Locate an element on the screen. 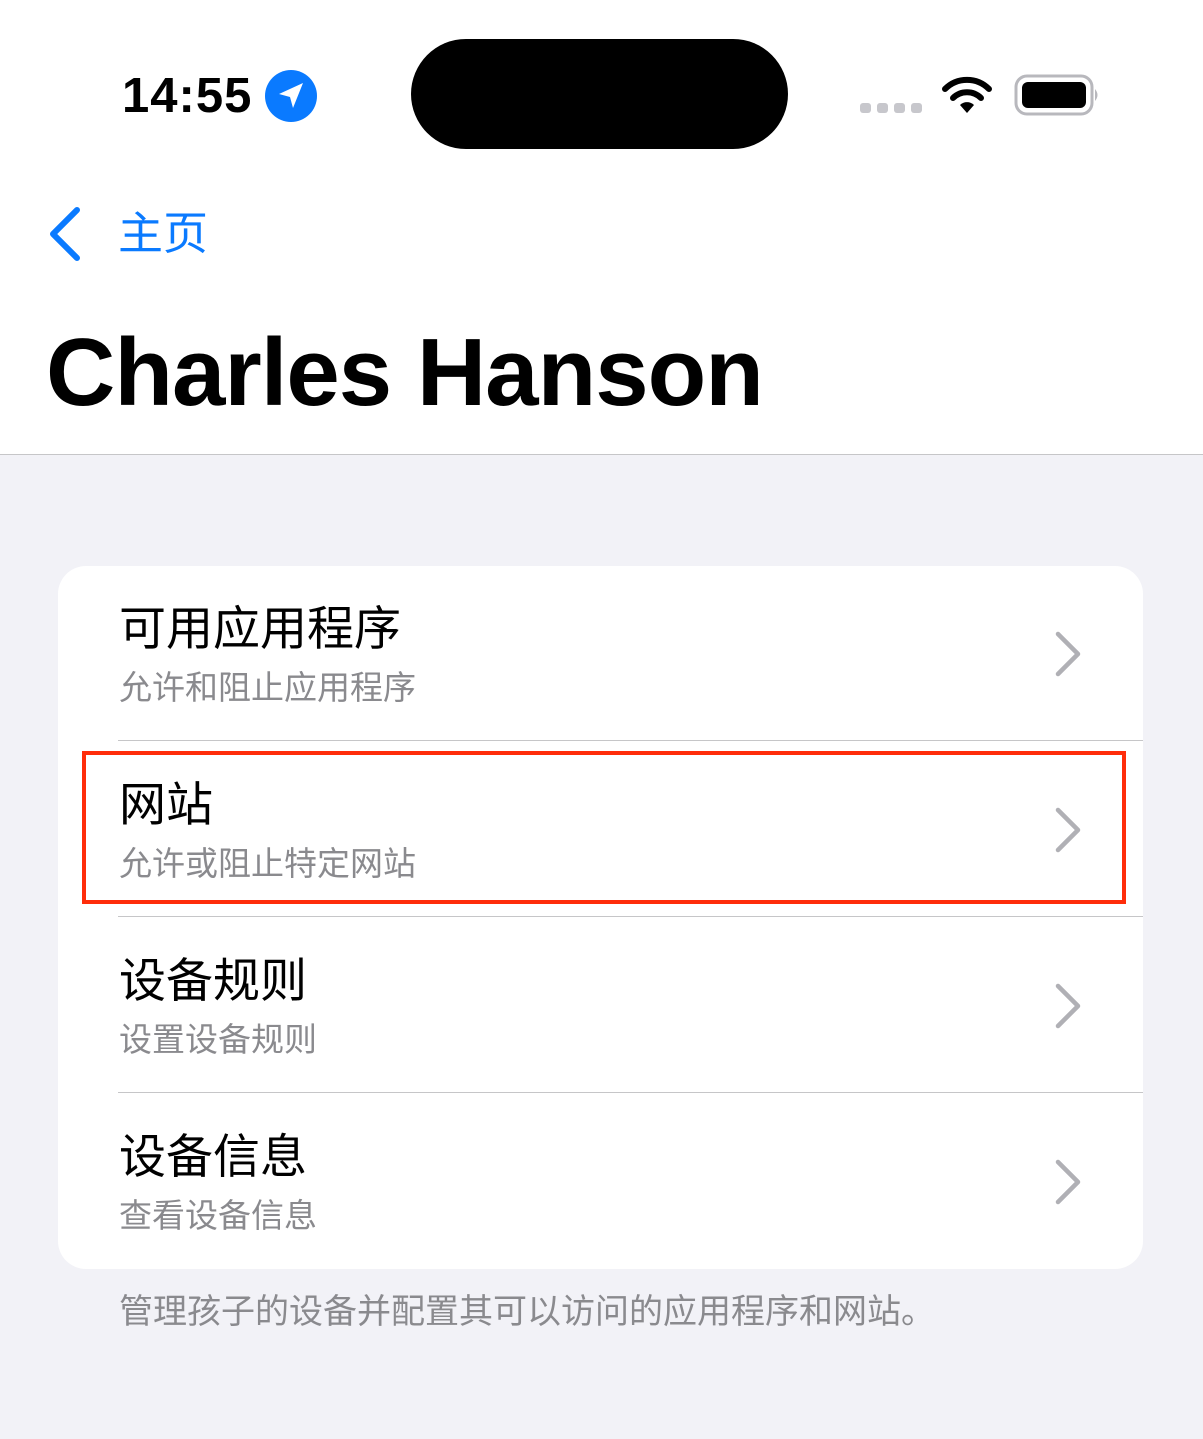 The height and width of the screenshot is (1439, 1203). list-item-subtitle: 允许或阻止特定网站 is located at coordinates (267, 863).